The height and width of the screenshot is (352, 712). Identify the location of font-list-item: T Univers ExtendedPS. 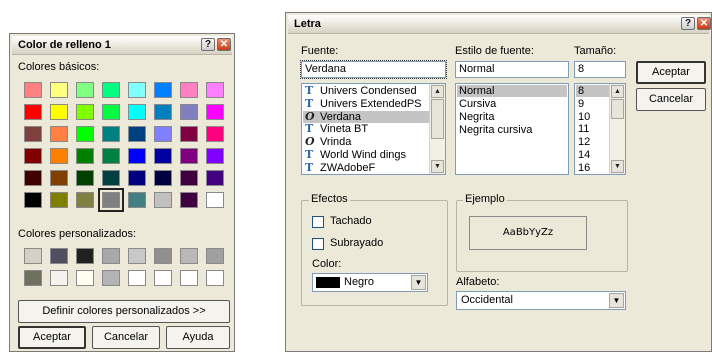
(366, 103).